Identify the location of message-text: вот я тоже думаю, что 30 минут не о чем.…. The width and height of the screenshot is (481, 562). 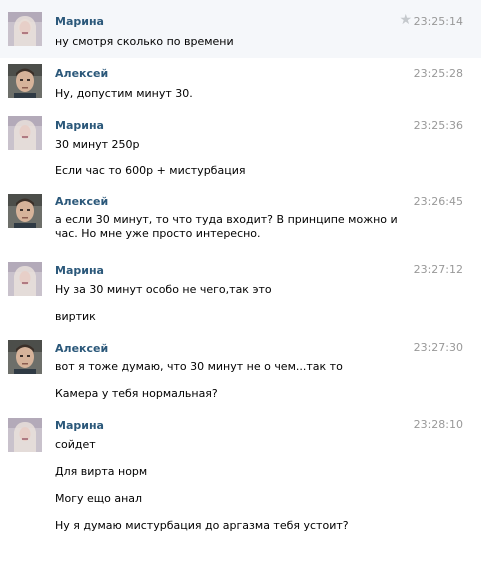
(199, 366).